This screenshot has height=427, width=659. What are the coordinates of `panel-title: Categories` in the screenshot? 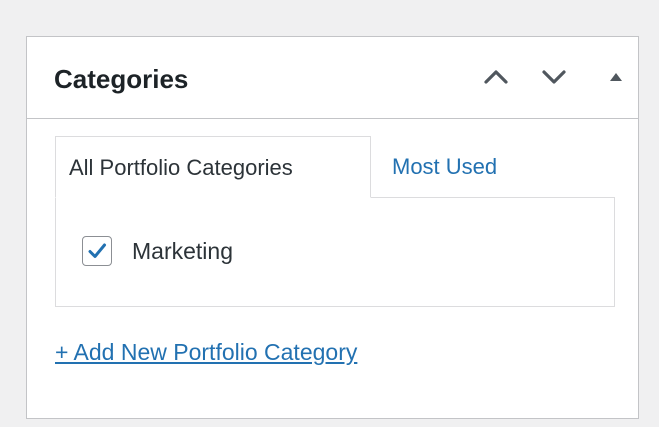 It's located at (121, 79).